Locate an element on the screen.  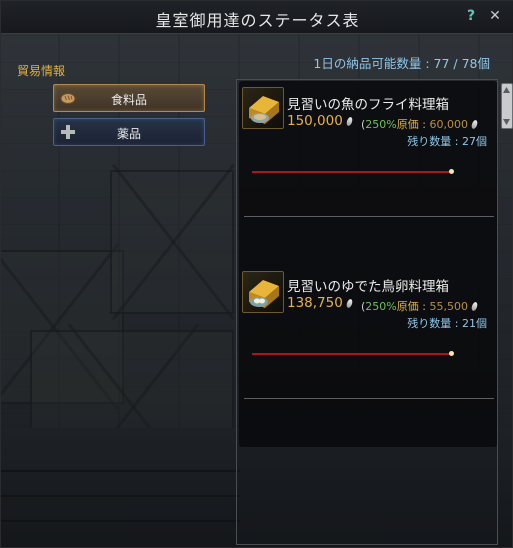
daily-delivery-quota: 1日の納品可能数量 : 77 / 78個 is located at coordinates (401, 63).